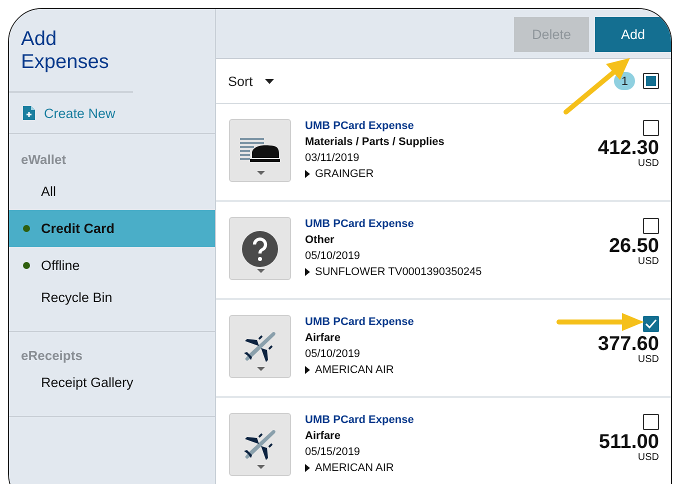  I want to click on expense-amount: 412.30, so click(628, 148).